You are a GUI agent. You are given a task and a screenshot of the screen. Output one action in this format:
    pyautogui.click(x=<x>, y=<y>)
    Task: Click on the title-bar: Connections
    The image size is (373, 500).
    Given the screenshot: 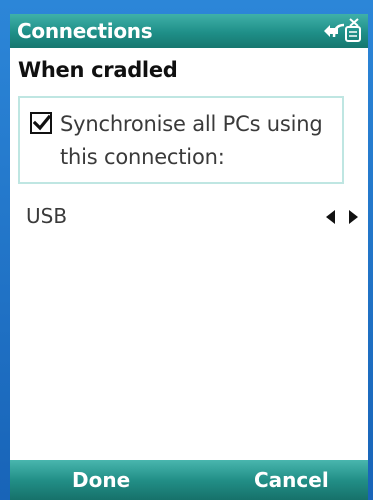 What is the action you would take?
    pyautogui.click(x=189, y=31)
    